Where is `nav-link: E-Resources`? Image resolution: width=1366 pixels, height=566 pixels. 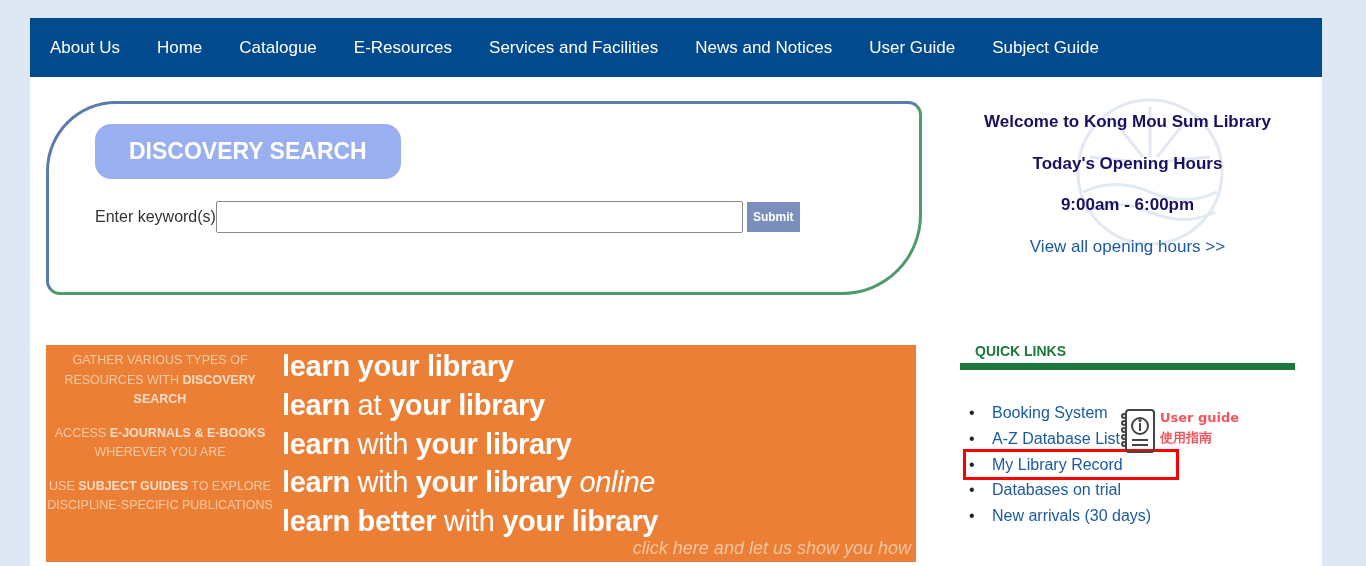 nav-link: E-Resources is located at coordinates (403, 47).